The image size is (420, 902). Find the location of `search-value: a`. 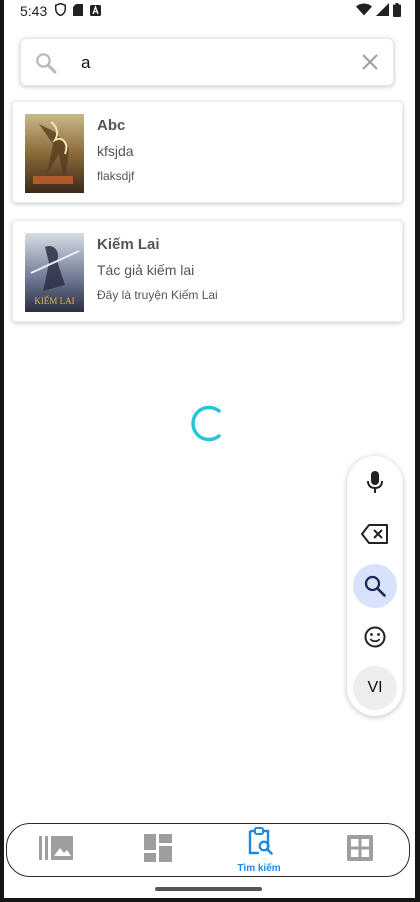

search-value: a is located at coordinates (85, 63).